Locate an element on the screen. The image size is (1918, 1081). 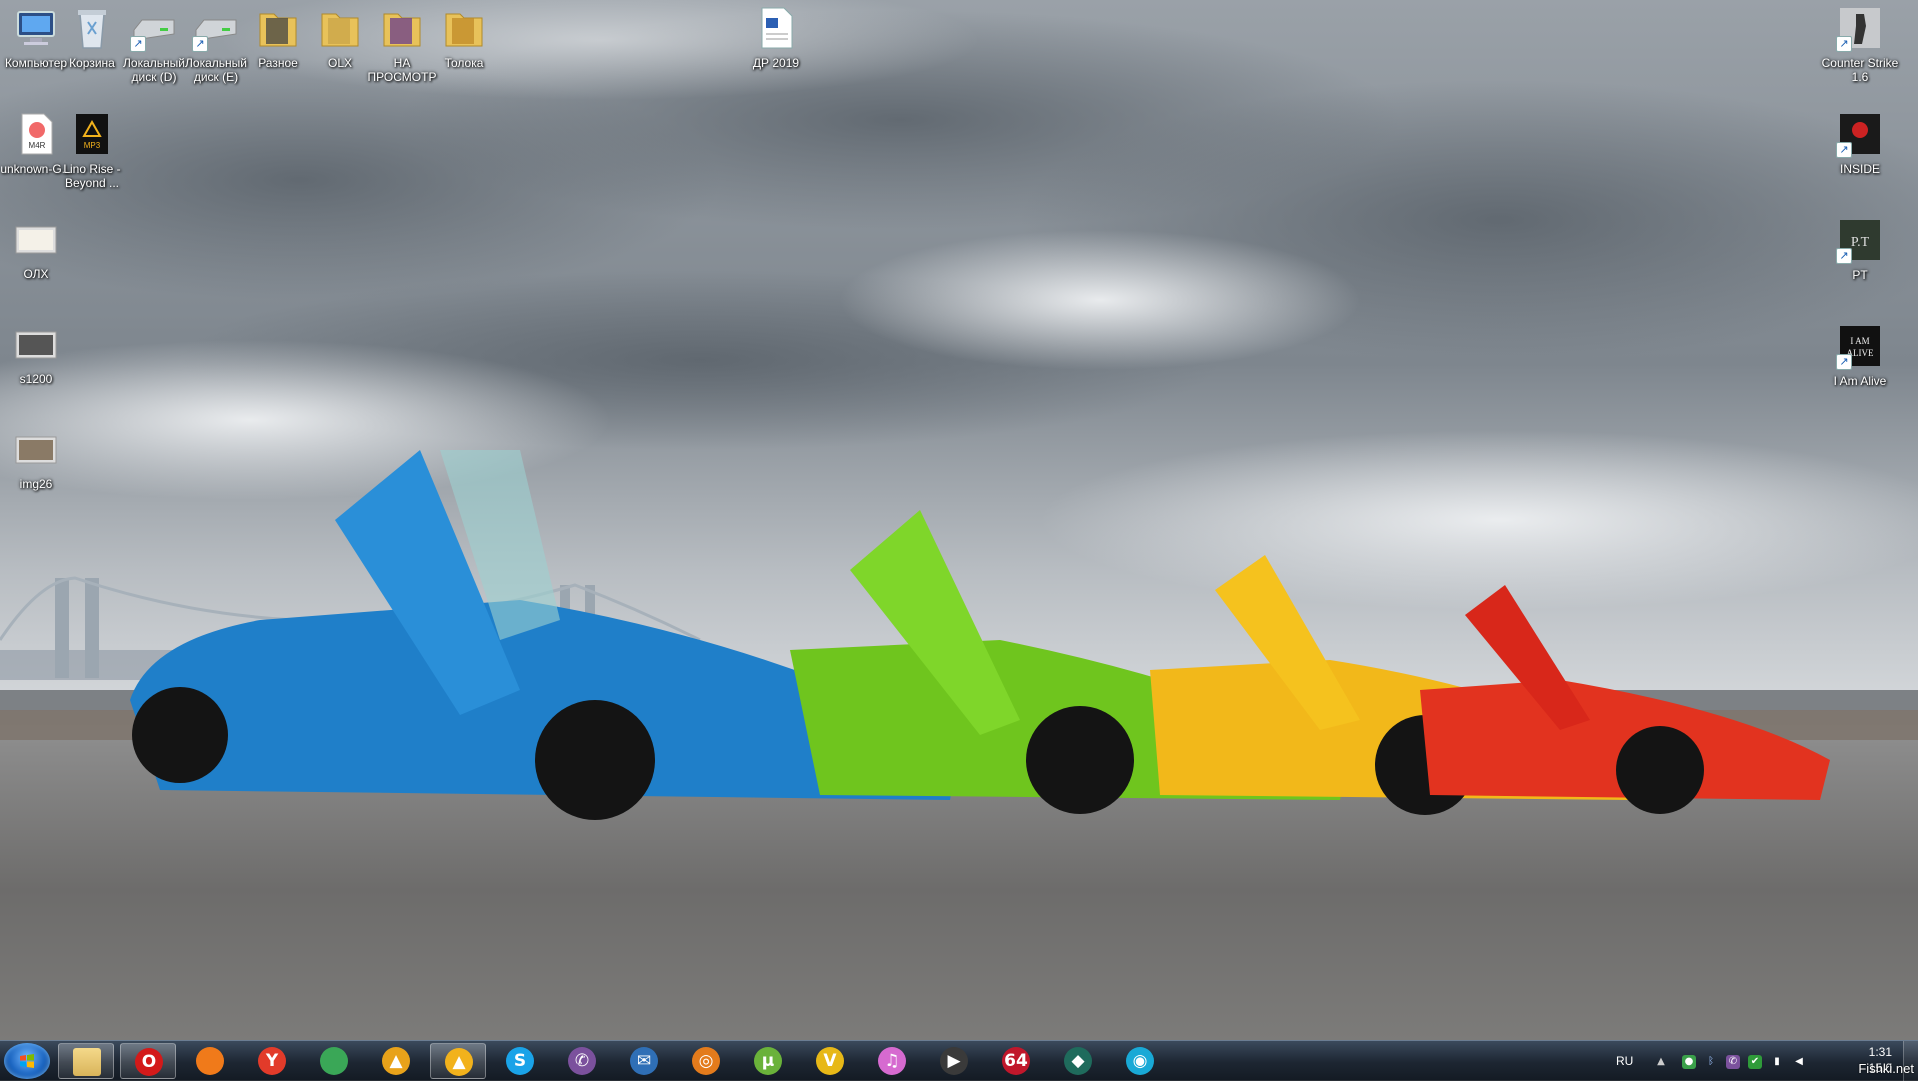
desktop-icon-label: PT is located at coordinates (1860, 275).